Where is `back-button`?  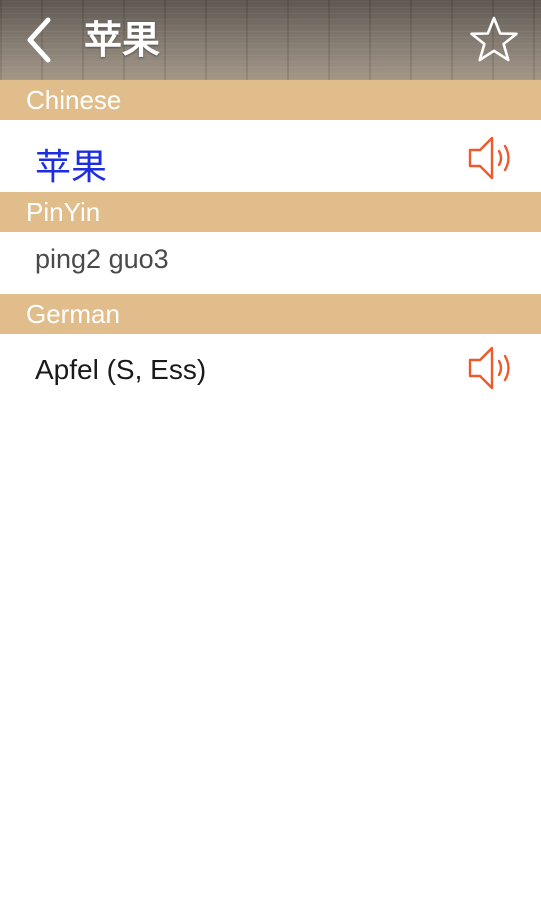 back-button is located at coordinates (40, 40).